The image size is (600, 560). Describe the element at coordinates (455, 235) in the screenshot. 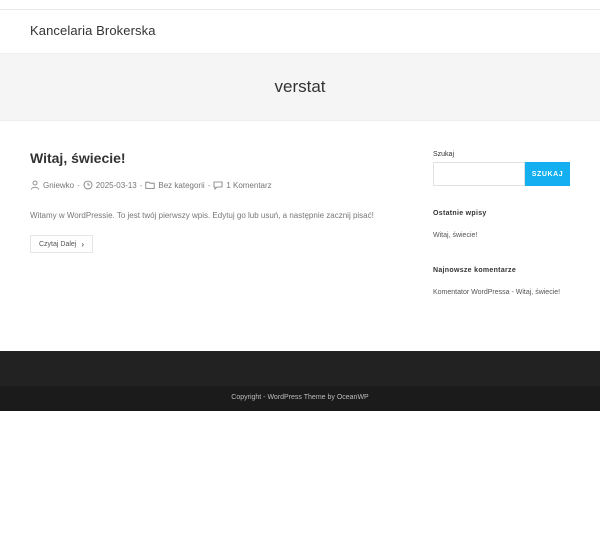

I see `recent-post-link: Witaj, świecie!` at that location.